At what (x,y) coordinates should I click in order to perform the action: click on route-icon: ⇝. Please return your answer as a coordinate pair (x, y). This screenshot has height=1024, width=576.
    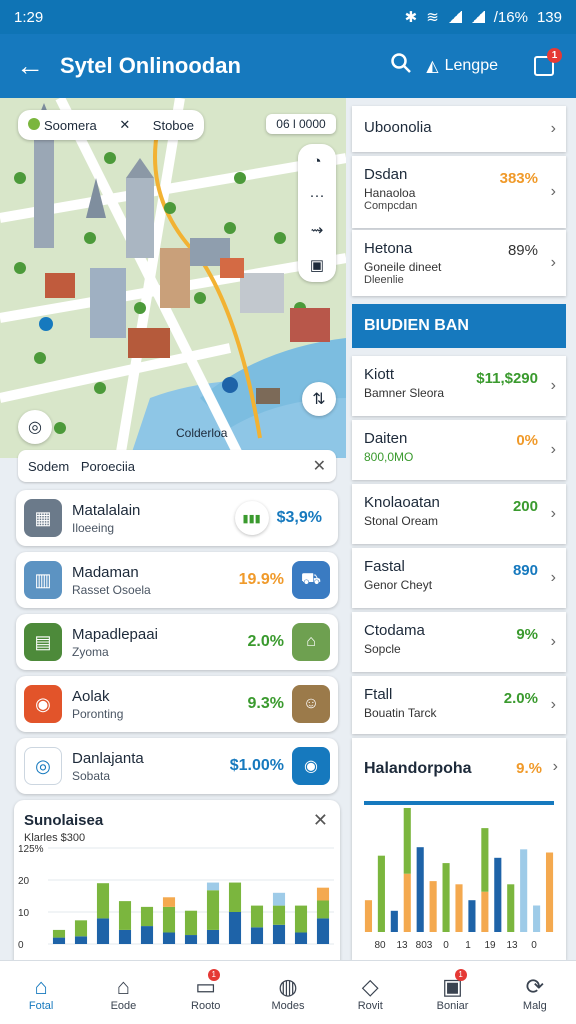
    Looking at the image, I should click on (317, 230).